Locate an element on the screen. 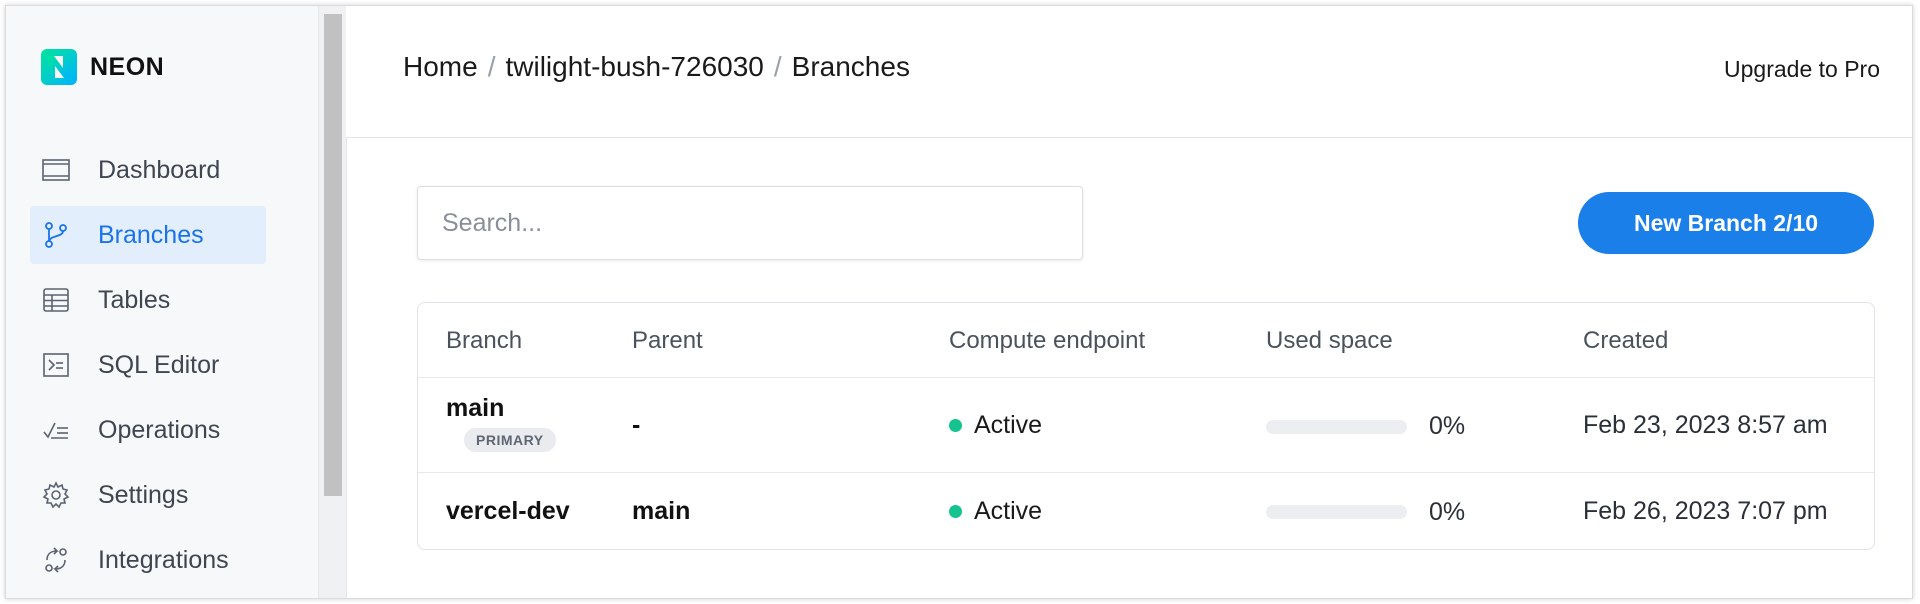 Image resolution: width=1920 pixels, height=604 pixels. sidebar-item-sql-editor: SQL Editor is located at coordinates (148, 365).